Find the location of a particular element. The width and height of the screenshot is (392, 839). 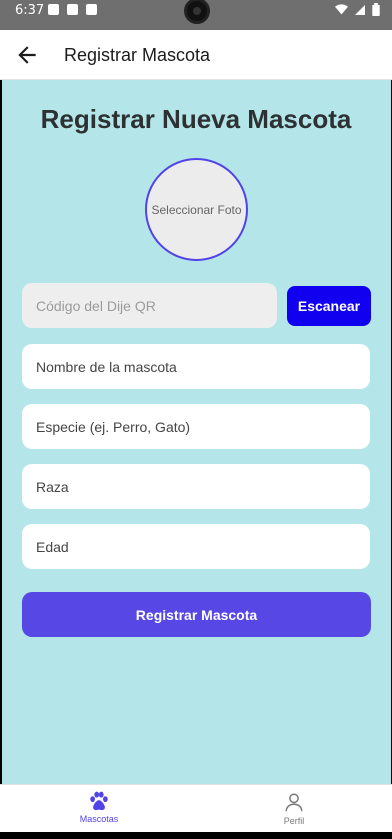

scan-button-label: Escanear is located at coordinates (329, 306).